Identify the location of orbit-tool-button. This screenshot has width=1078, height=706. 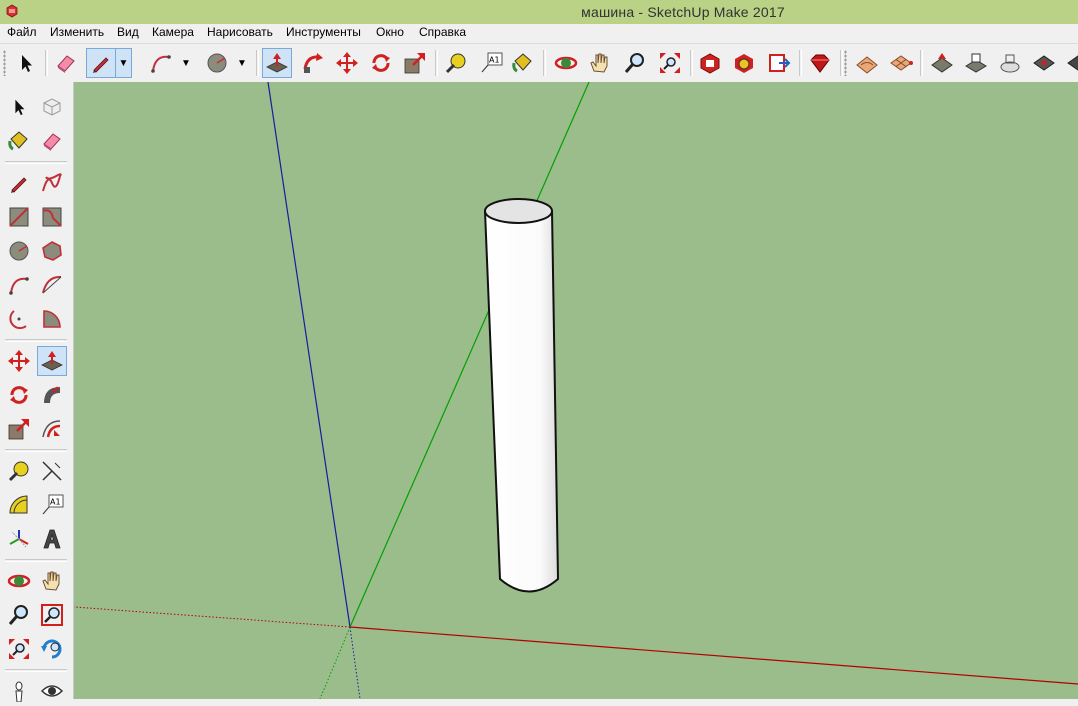
(566, 63).